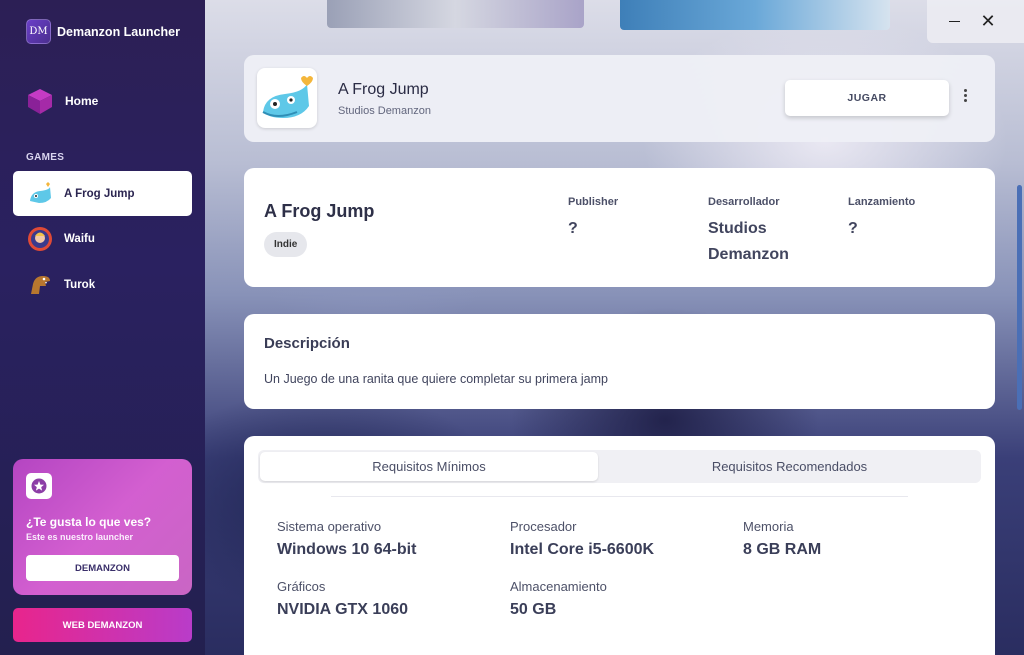  I want to click on storage-value: 50 GB, so click(533, 609).